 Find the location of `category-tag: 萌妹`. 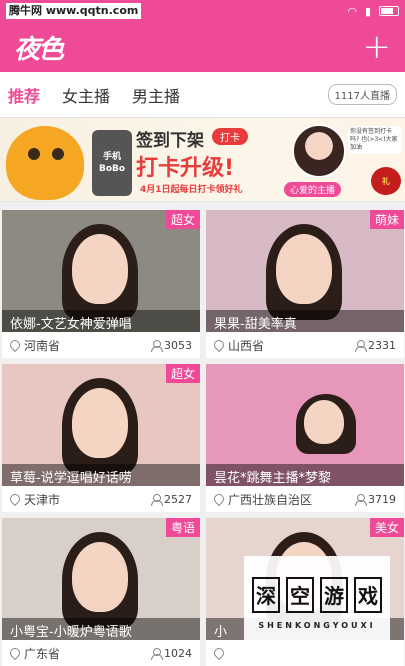

category-tag: 萌妹 is located at coordinates (386, 219).